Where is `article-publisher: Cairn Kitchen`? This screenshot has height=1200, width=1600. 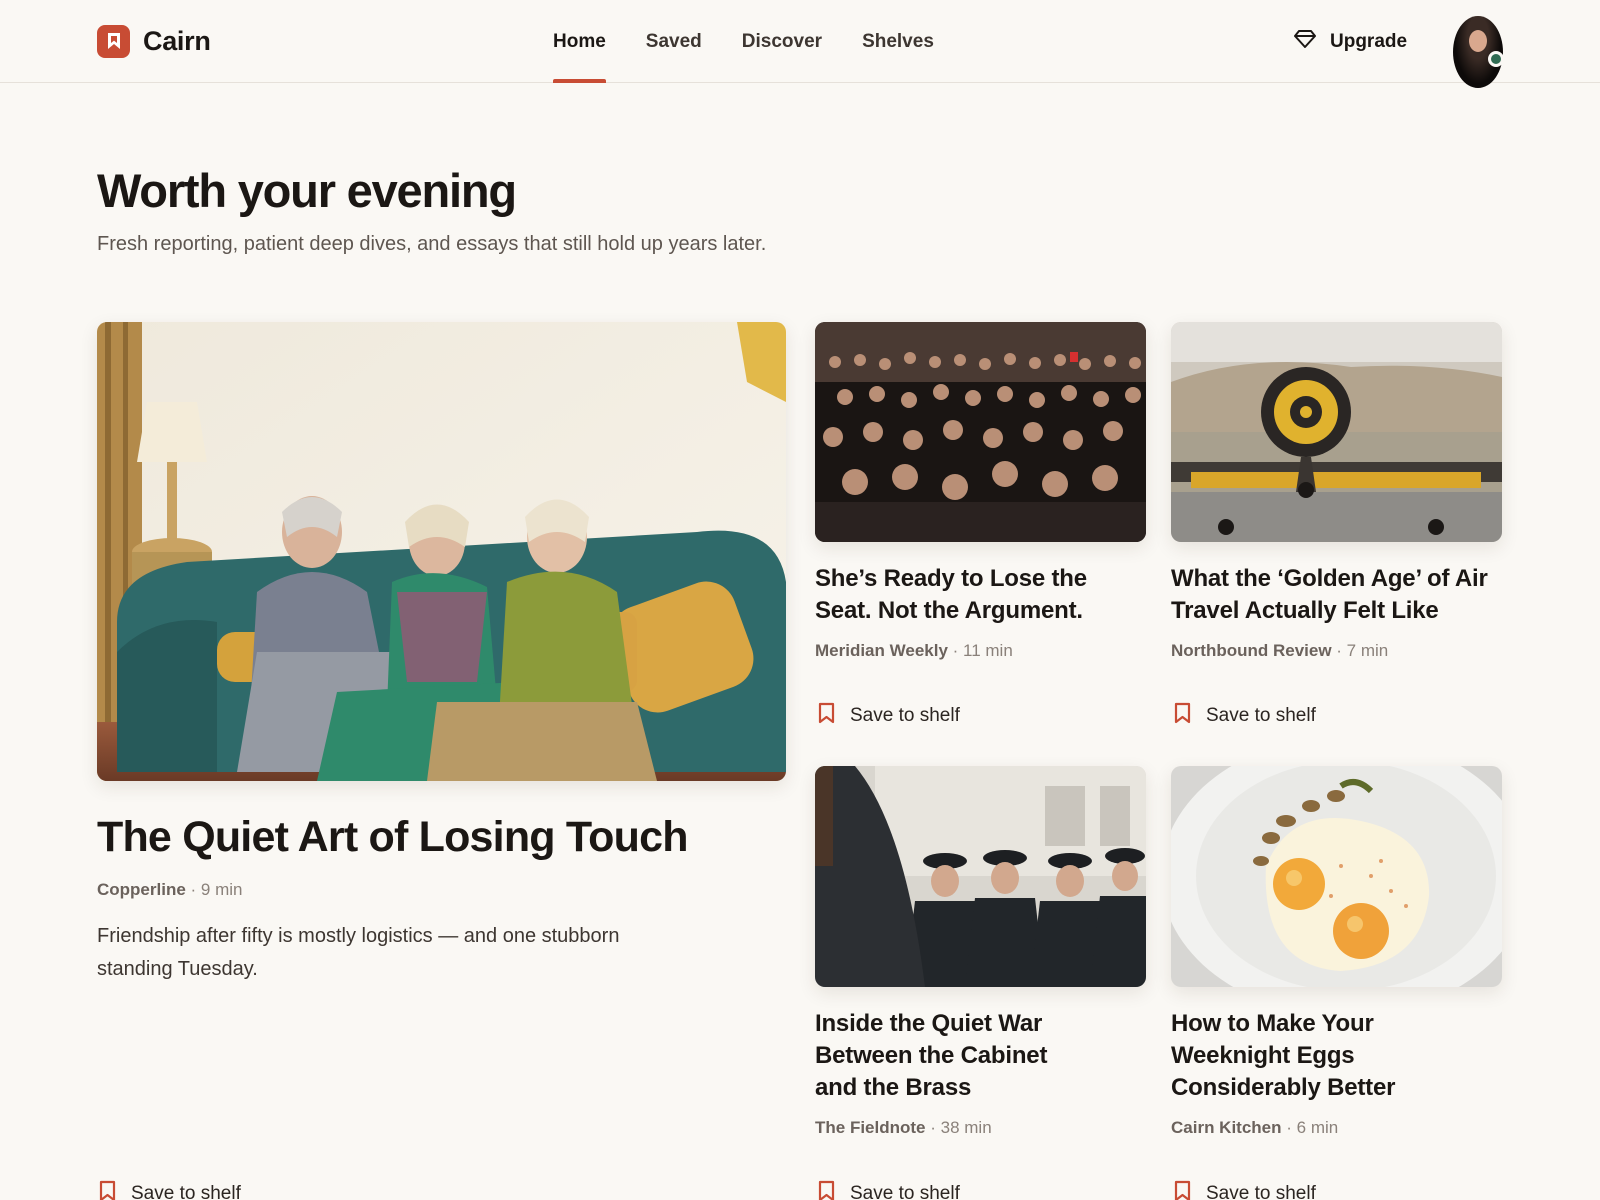
article-publisher: Cairn Kitchen is located at coordinates (1226, 1127).